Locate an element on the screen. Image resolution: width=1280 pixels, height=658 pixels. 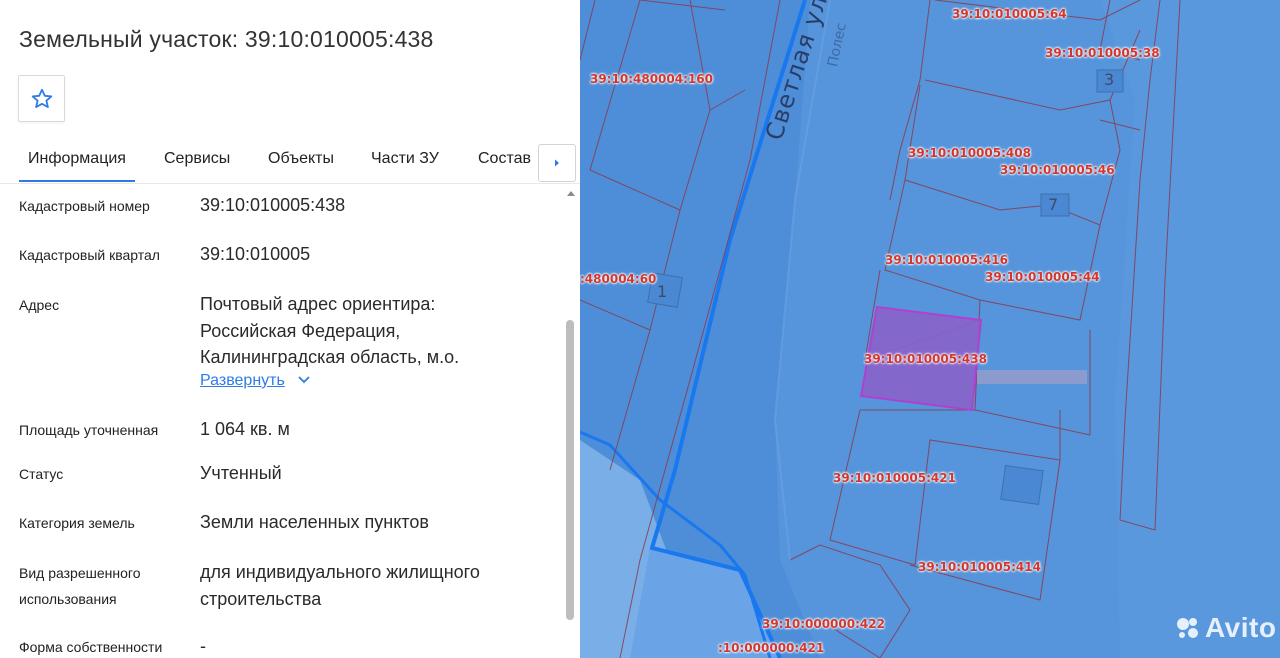
parcel-label: 39:10:010005:414 is located at coordinates (979, 567).